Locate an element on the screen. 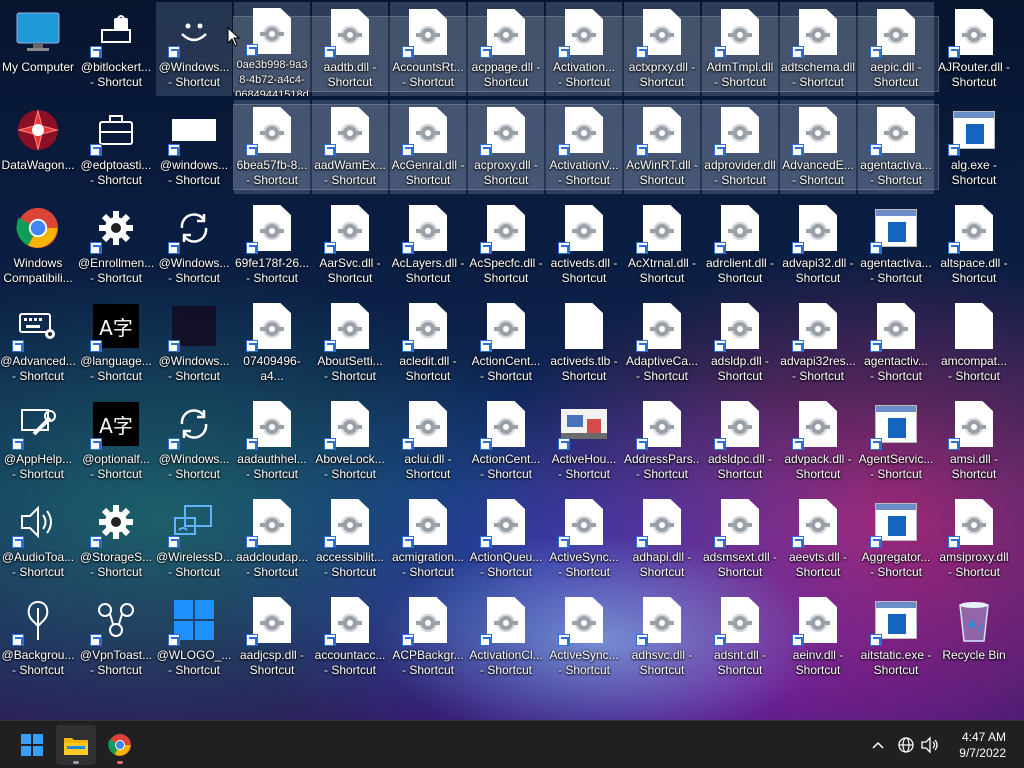 Image resolution: width=1024 pixels, height=768 pixels. desktop-icon: acledit.dll - Shortcut is located at coordinates (428, 343).